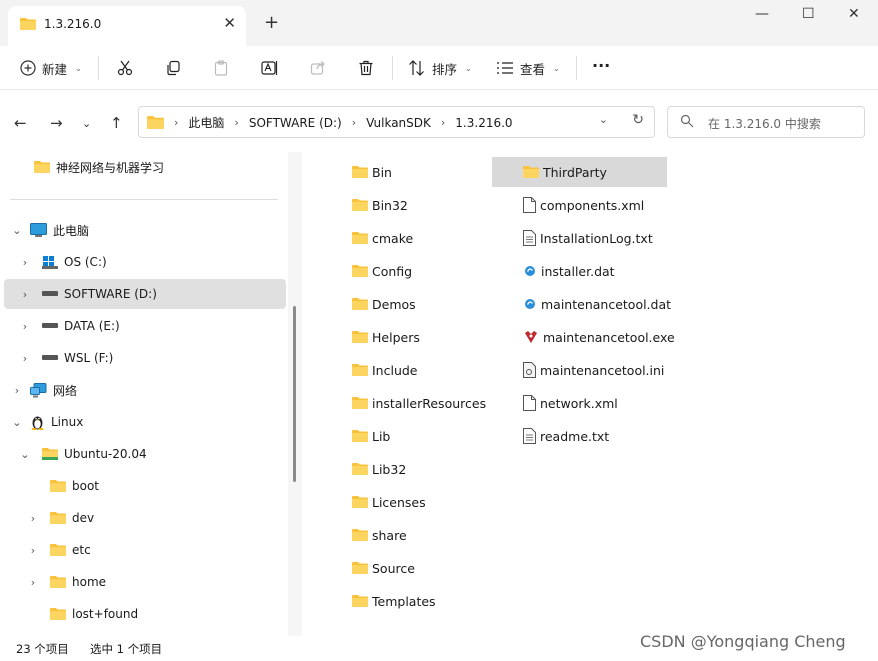  I want to click on linux-distro-folder-icon, so click(50, 454).